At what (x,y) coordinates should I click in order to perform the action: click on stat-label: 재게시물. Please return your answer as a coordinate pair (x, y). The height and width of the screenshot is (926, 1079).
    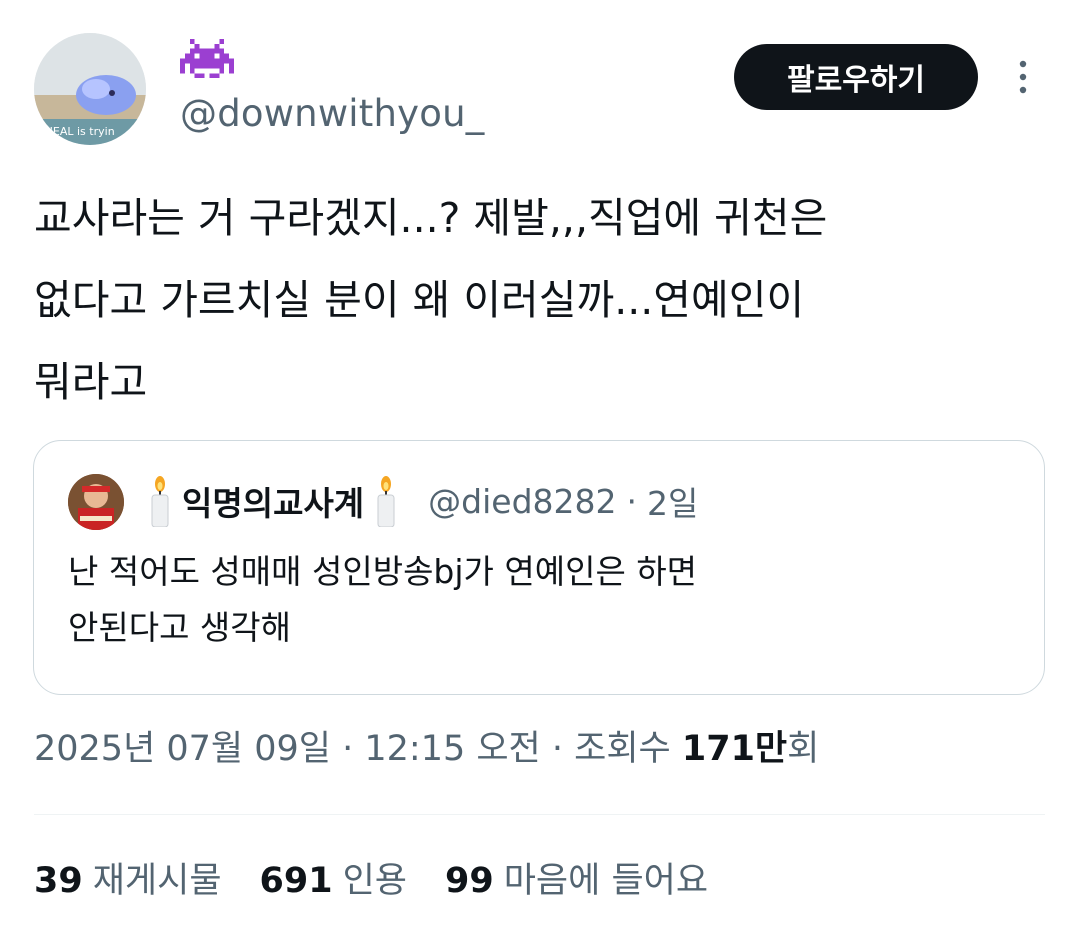
    Looking at the image, I should click on (157, 881).